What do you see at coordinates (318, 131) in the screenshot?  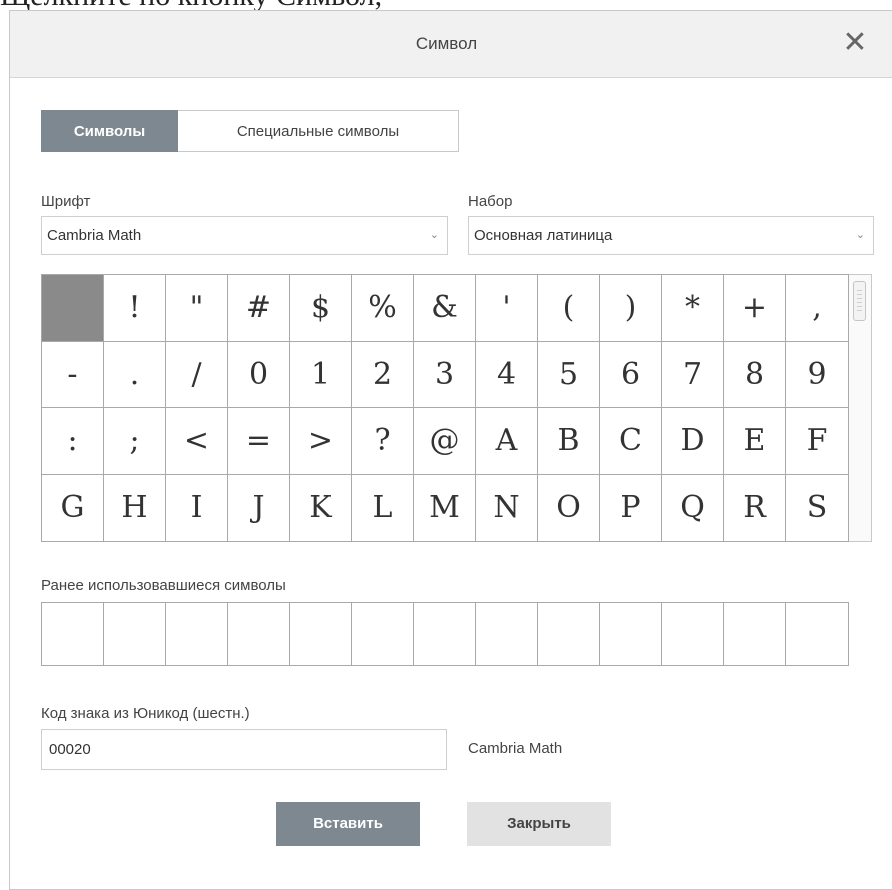 I see `tab-special-symbols: Специальные символы` at bounding box center [318, 131].